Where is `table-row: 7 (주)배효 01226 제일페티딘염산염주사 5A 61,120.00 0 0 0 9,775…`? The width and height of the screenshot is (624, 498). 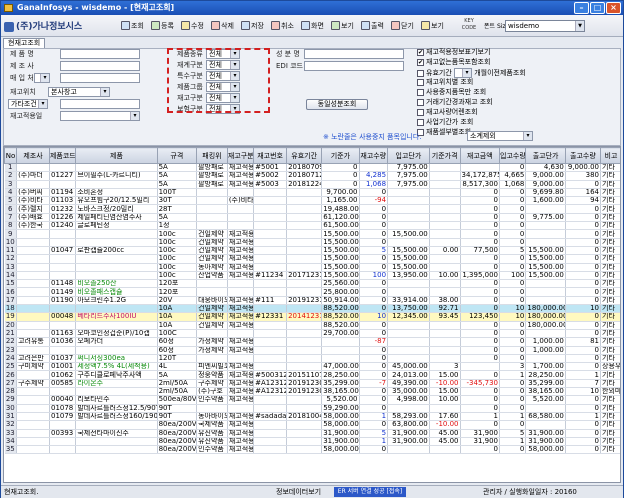 table-row: 7 (주)배효 01226 제일페티딘염산염주사 5A 61,120.00 0 0 0 9,775… is located at coordinates (312, 218).